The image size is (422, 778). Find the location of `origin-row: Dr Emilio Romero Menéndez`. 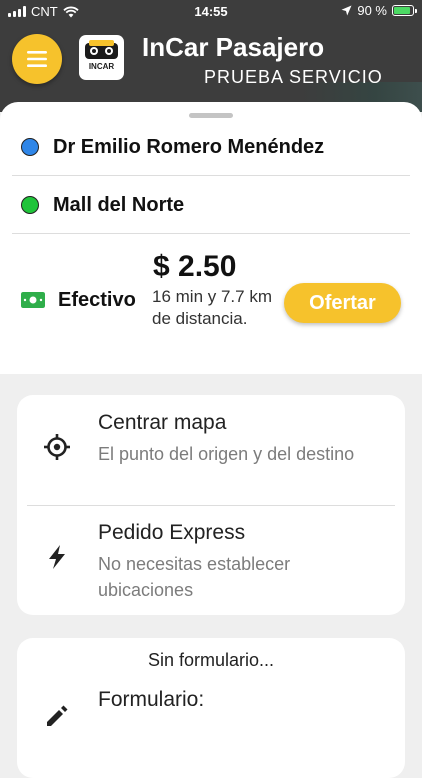

origin-row: Dr Emilio Romero Menéndez is located at coordinates (211, 147).